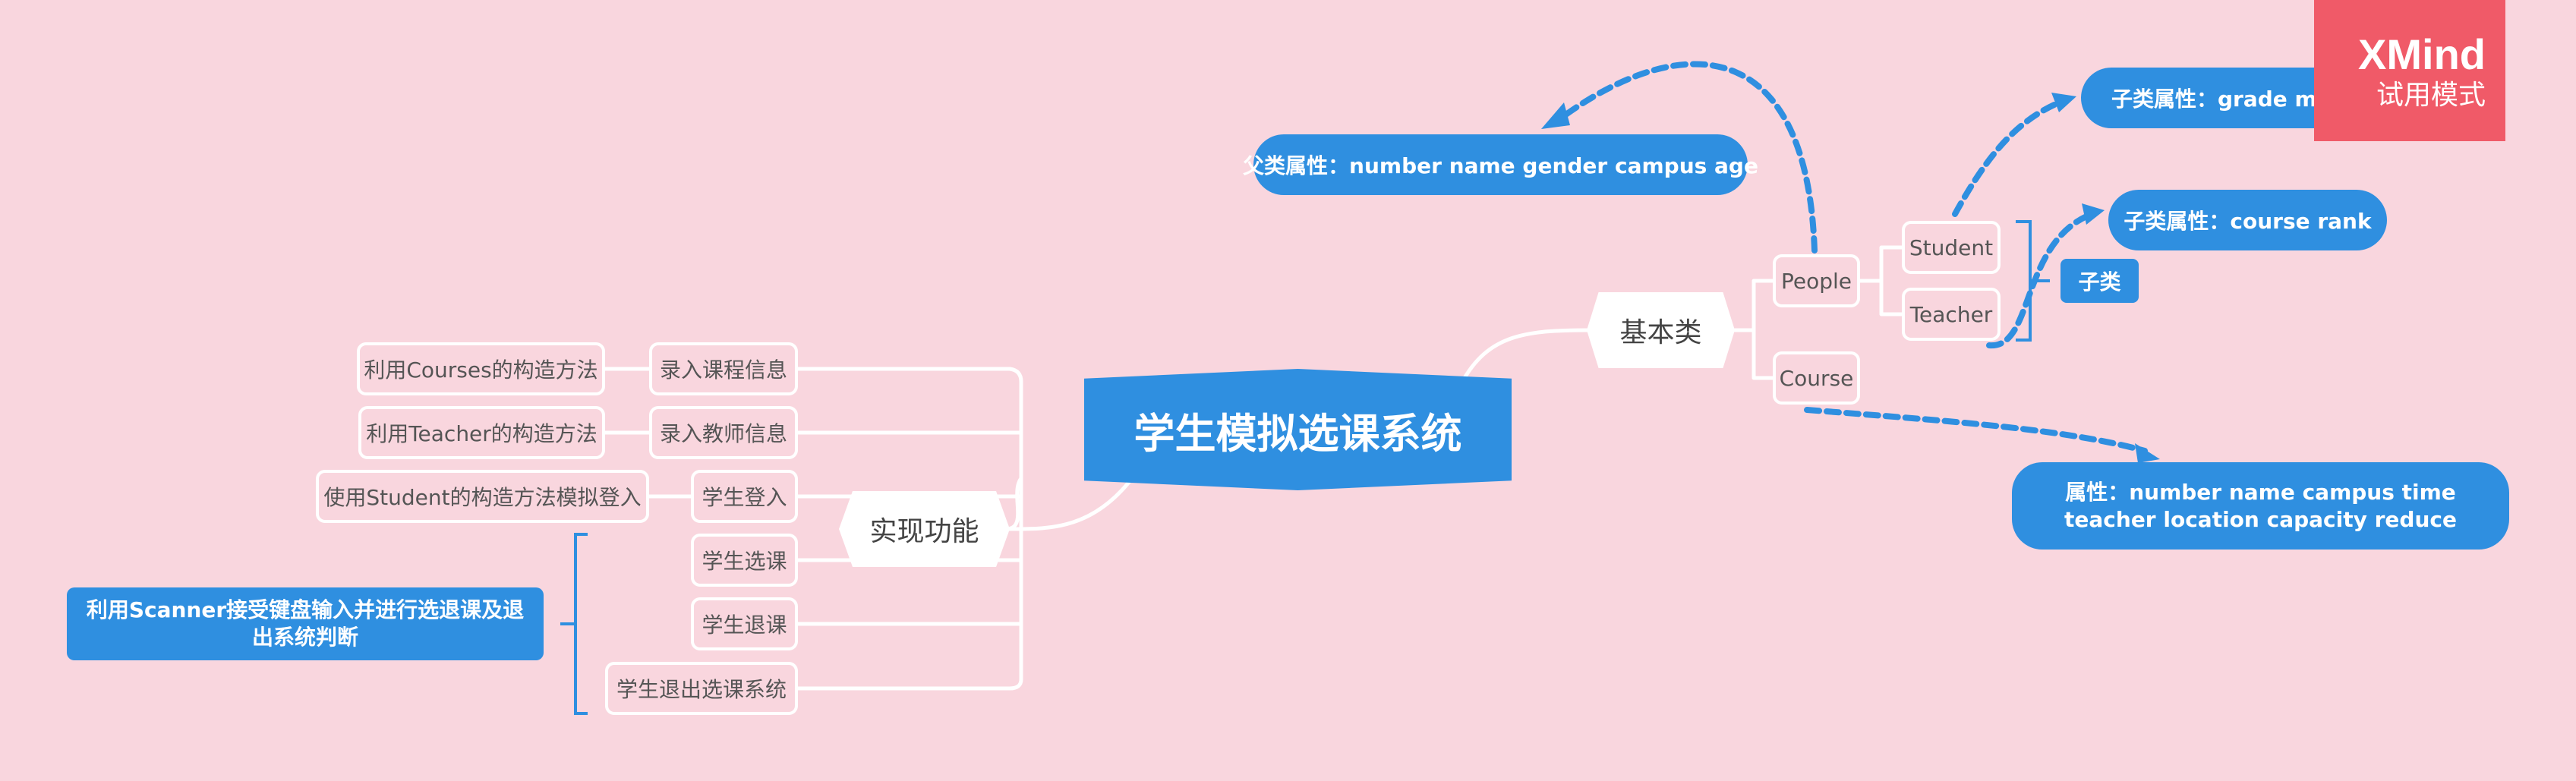  Describe the element at coordinates (1816, 280) in the screenshot. I see `topic-people: People` at that location.